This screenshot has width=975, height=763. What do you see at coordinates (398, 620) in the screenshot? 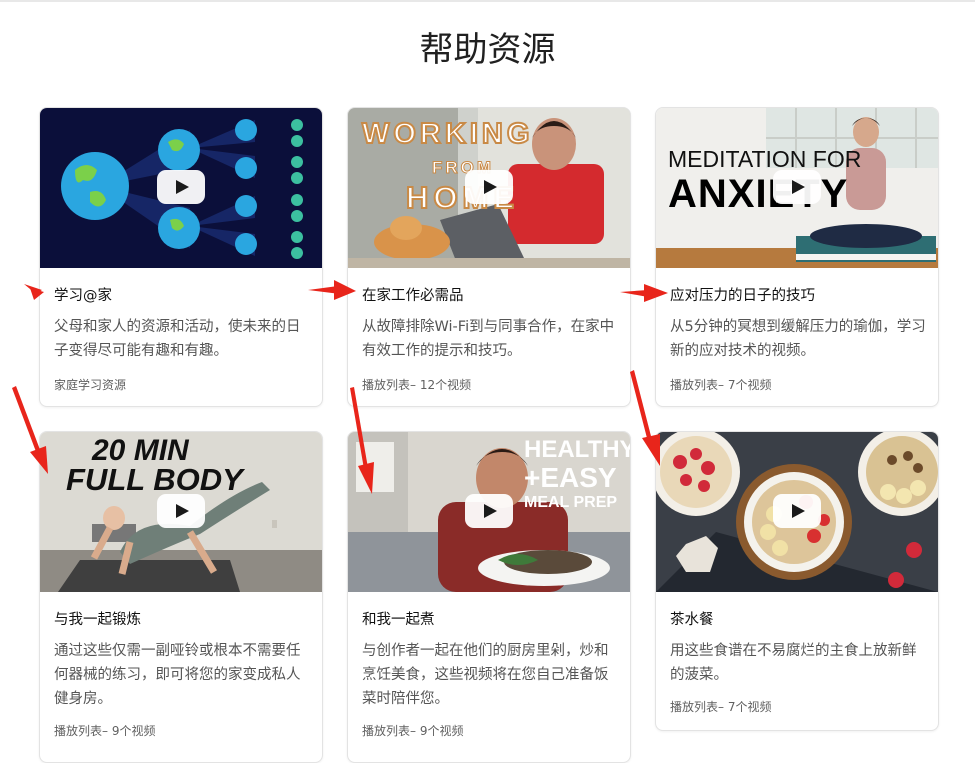
I see `card-title: 和我一起煮` at bounding box center [398, 620].